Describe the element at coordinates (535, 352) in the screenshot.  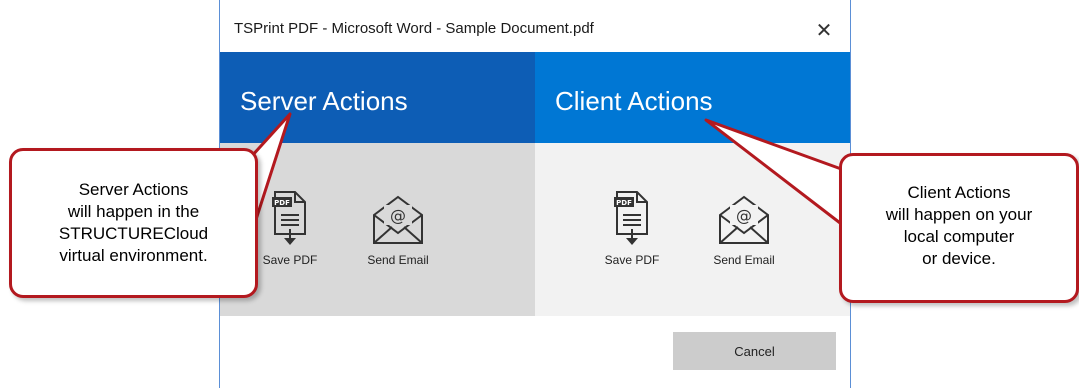
I see `dialog-footer: Cancel` at that location.